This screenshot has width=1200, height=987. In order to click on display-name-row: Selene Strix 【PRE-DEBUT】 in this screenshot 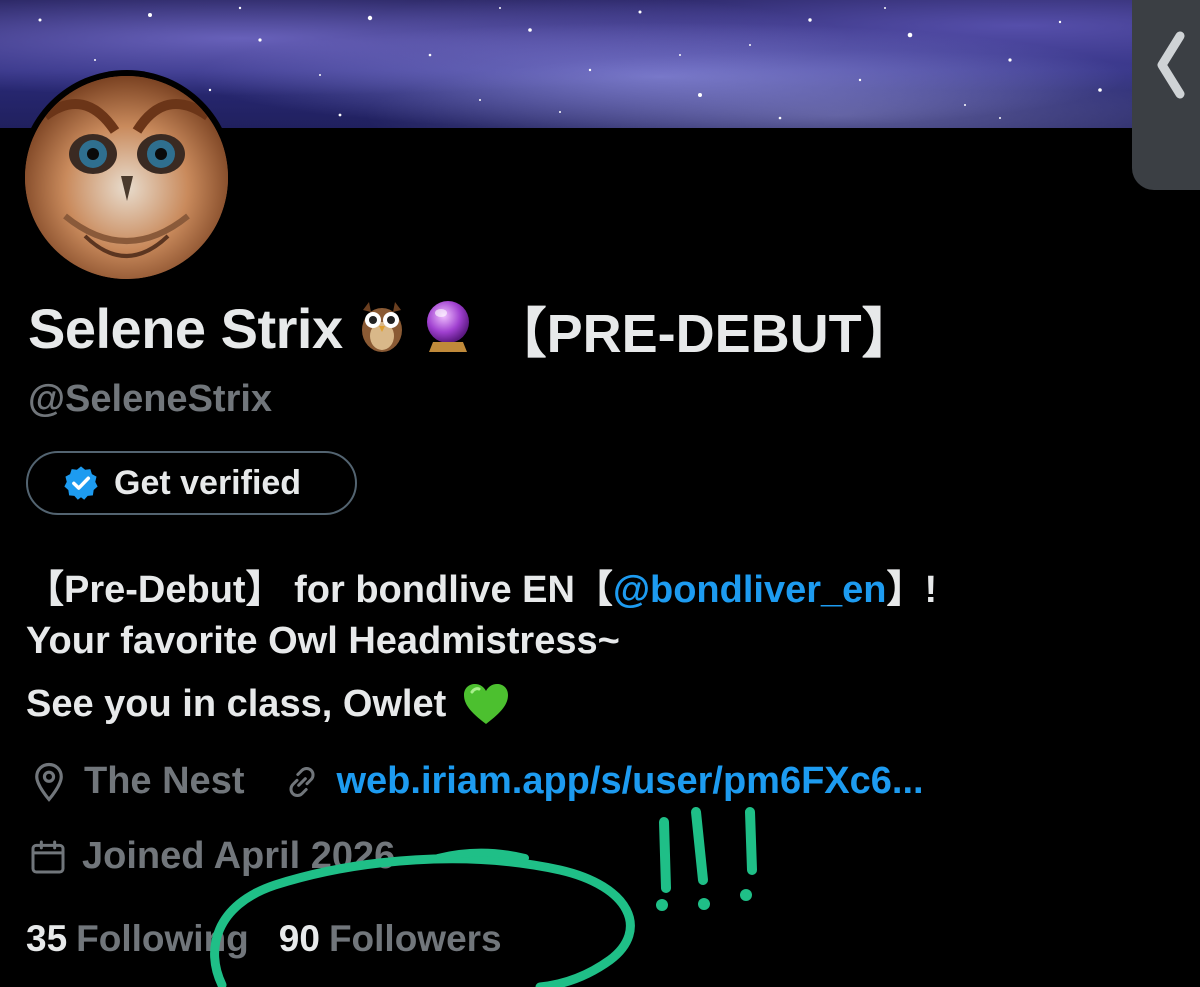, I will do `click(472, 330)`.